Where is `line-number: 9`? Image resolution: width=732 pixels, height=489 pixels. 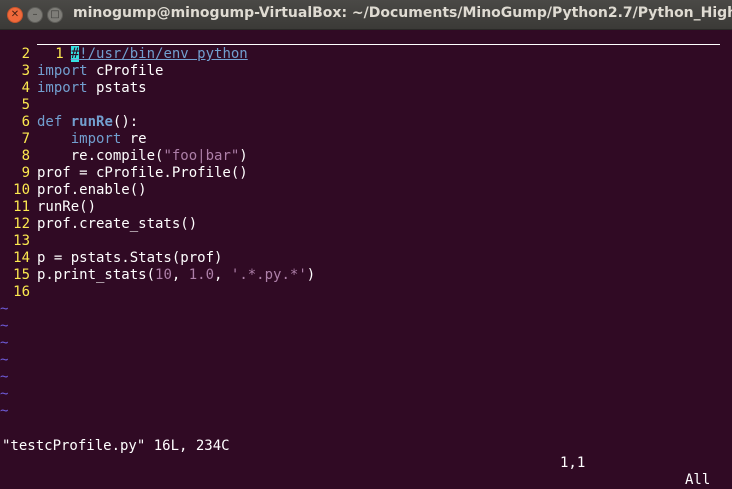
line-number: 9 is located at coordinates (25, 173).